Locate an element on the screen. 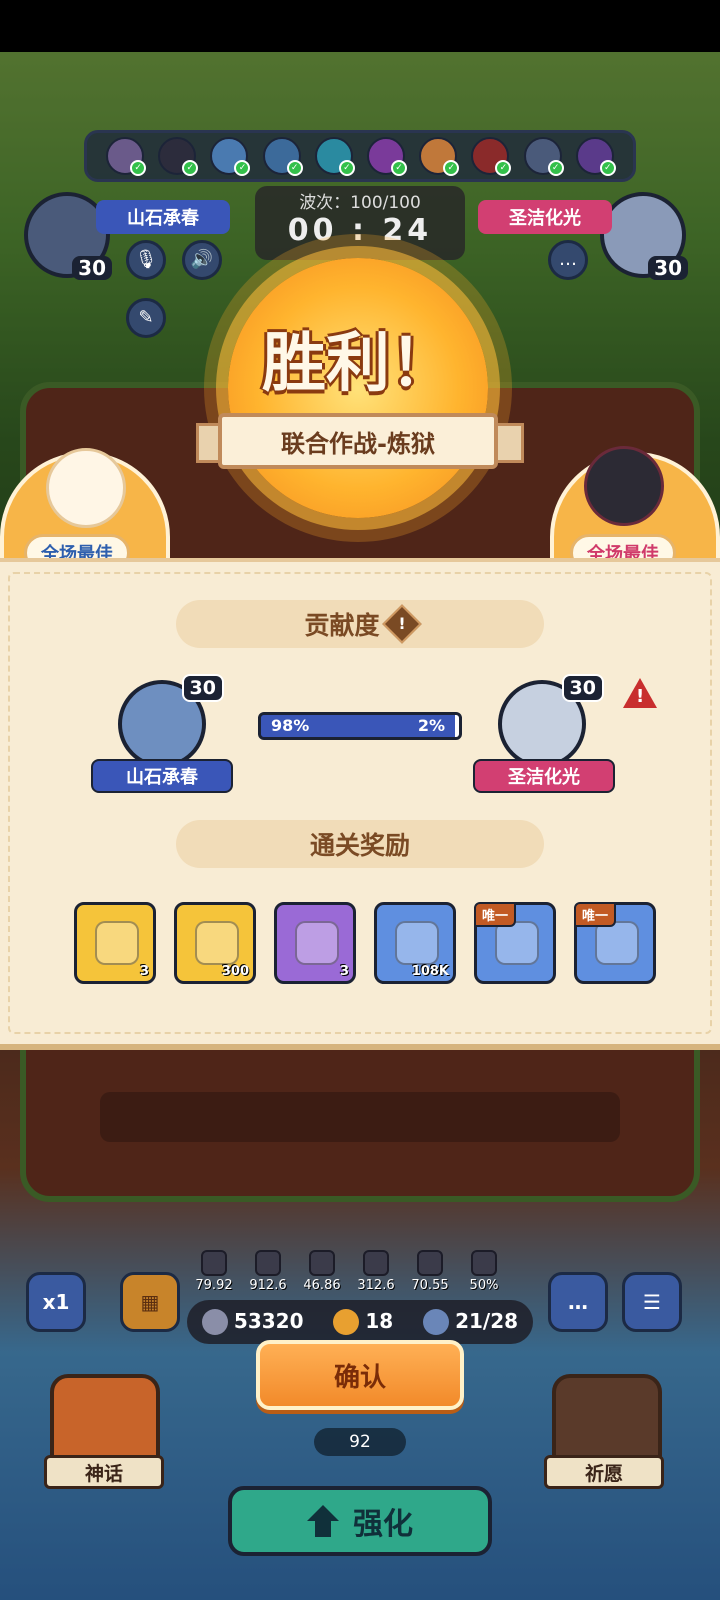 The height and width of the screenshot is (1600, 720). purple-chest-icon is located at coordinates (317, 943).